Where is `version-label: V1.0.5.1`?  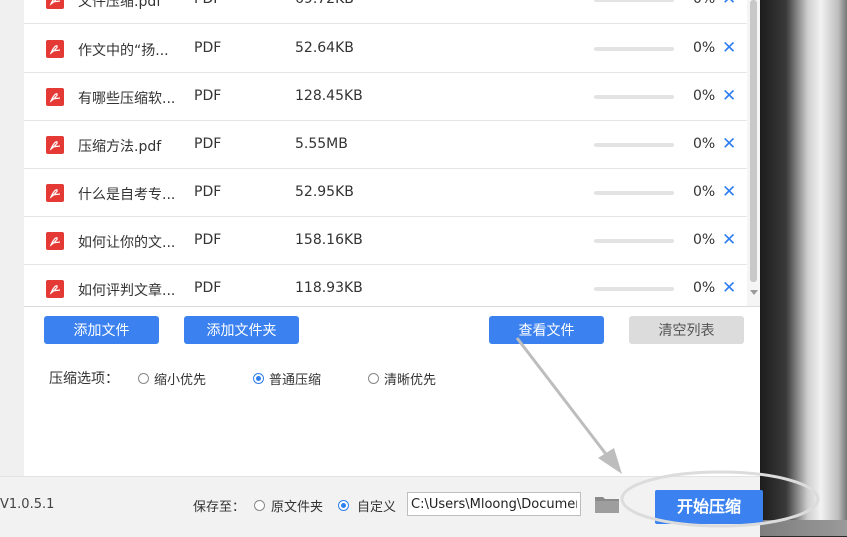 version-label: V1.0.5.1 is located at coordinates (27, 504).